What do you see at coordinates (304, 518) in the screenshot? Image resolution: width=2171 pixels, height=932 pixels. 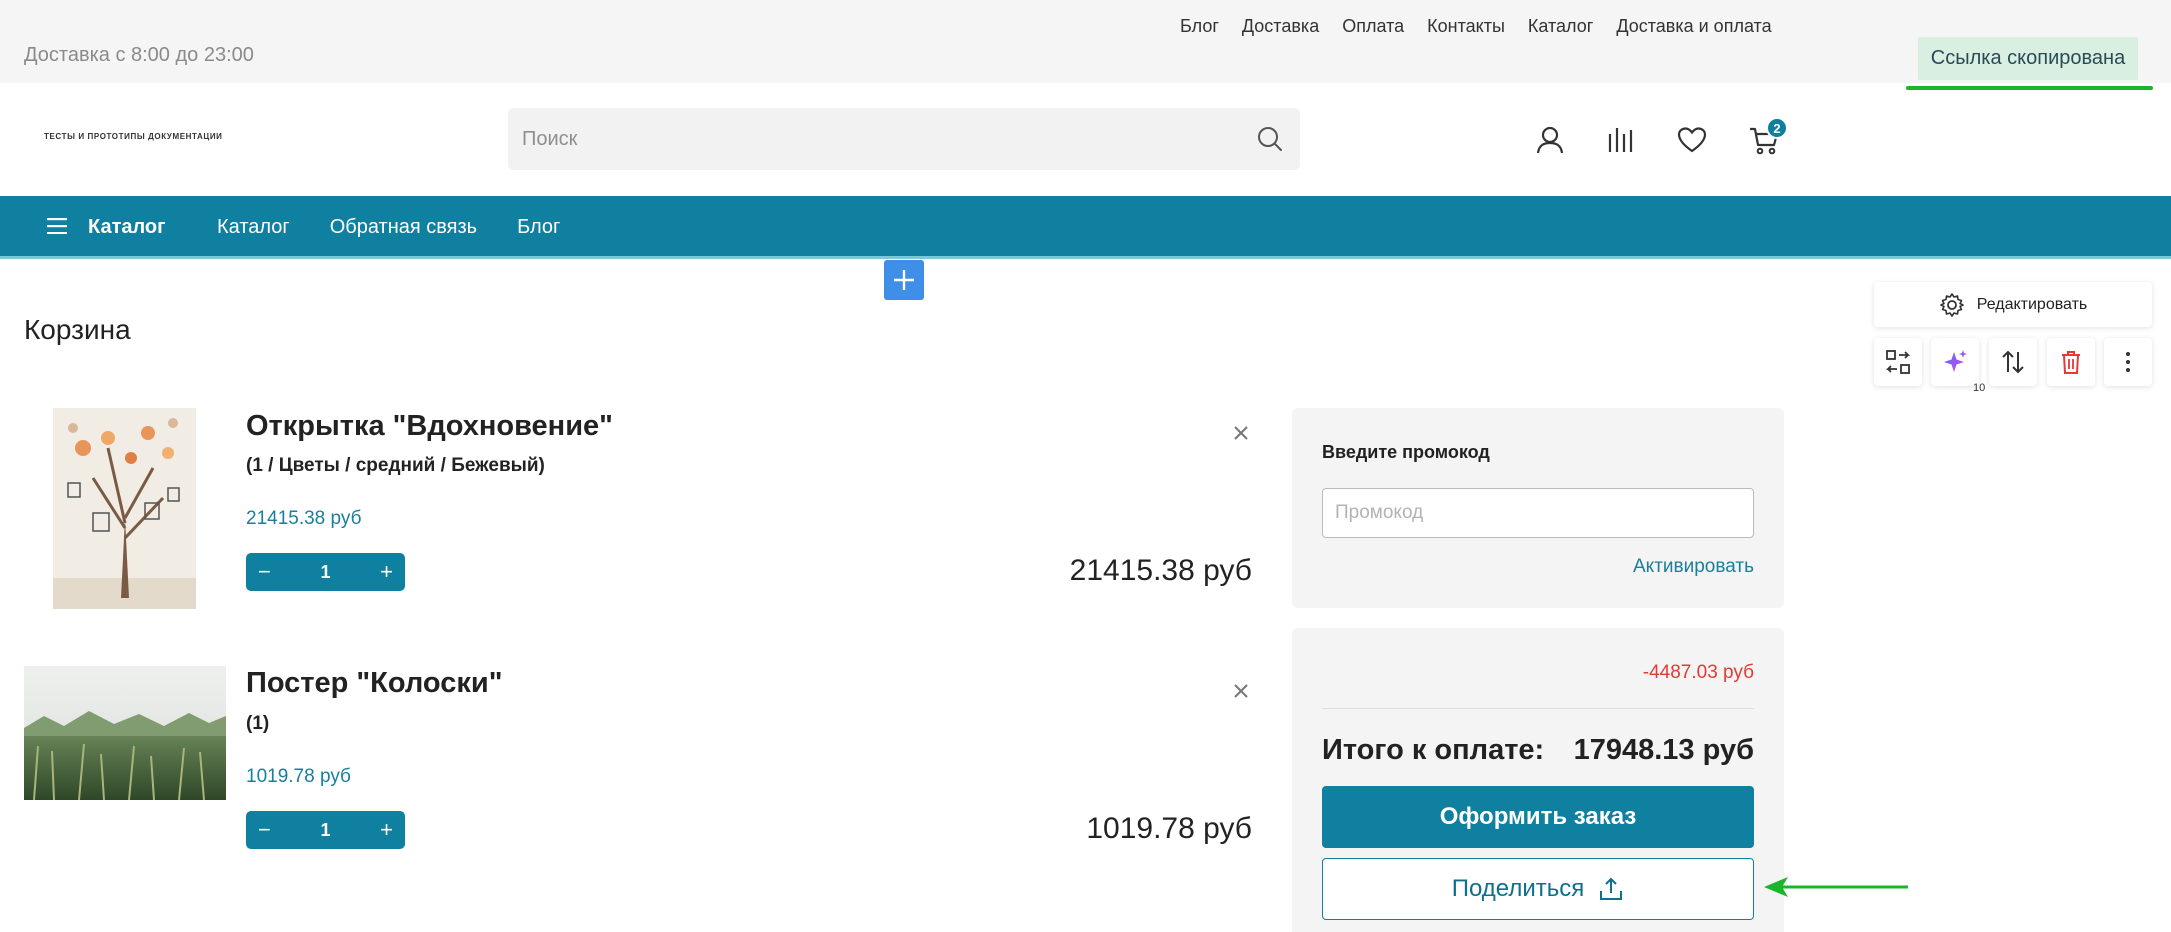 I see `cart-item-unit-price: 21415.38 руб` at bounding box center [304, 518].